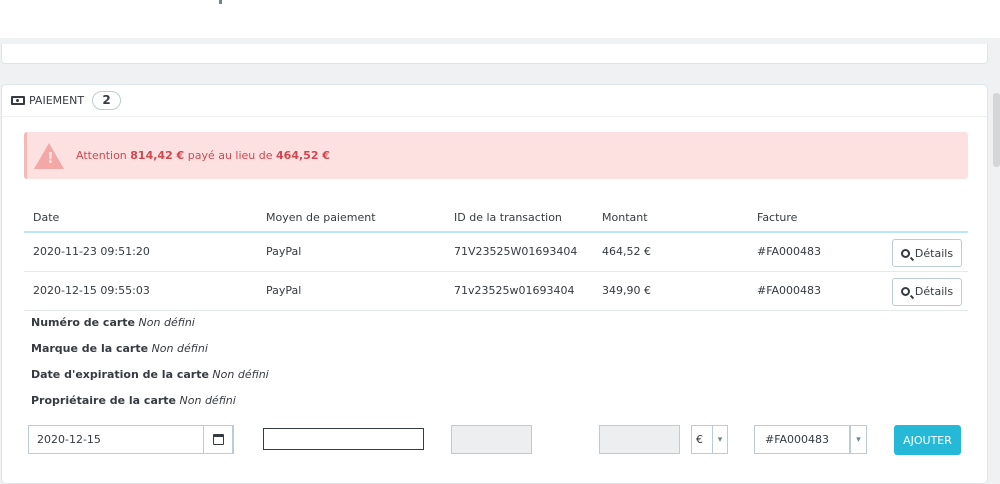 Image resolution: width=1000 pixels, height=484 pixels. Describe the element at coordinates (797, 439) in the screenshot. I see `invoice-value: #FA000483` at that location.